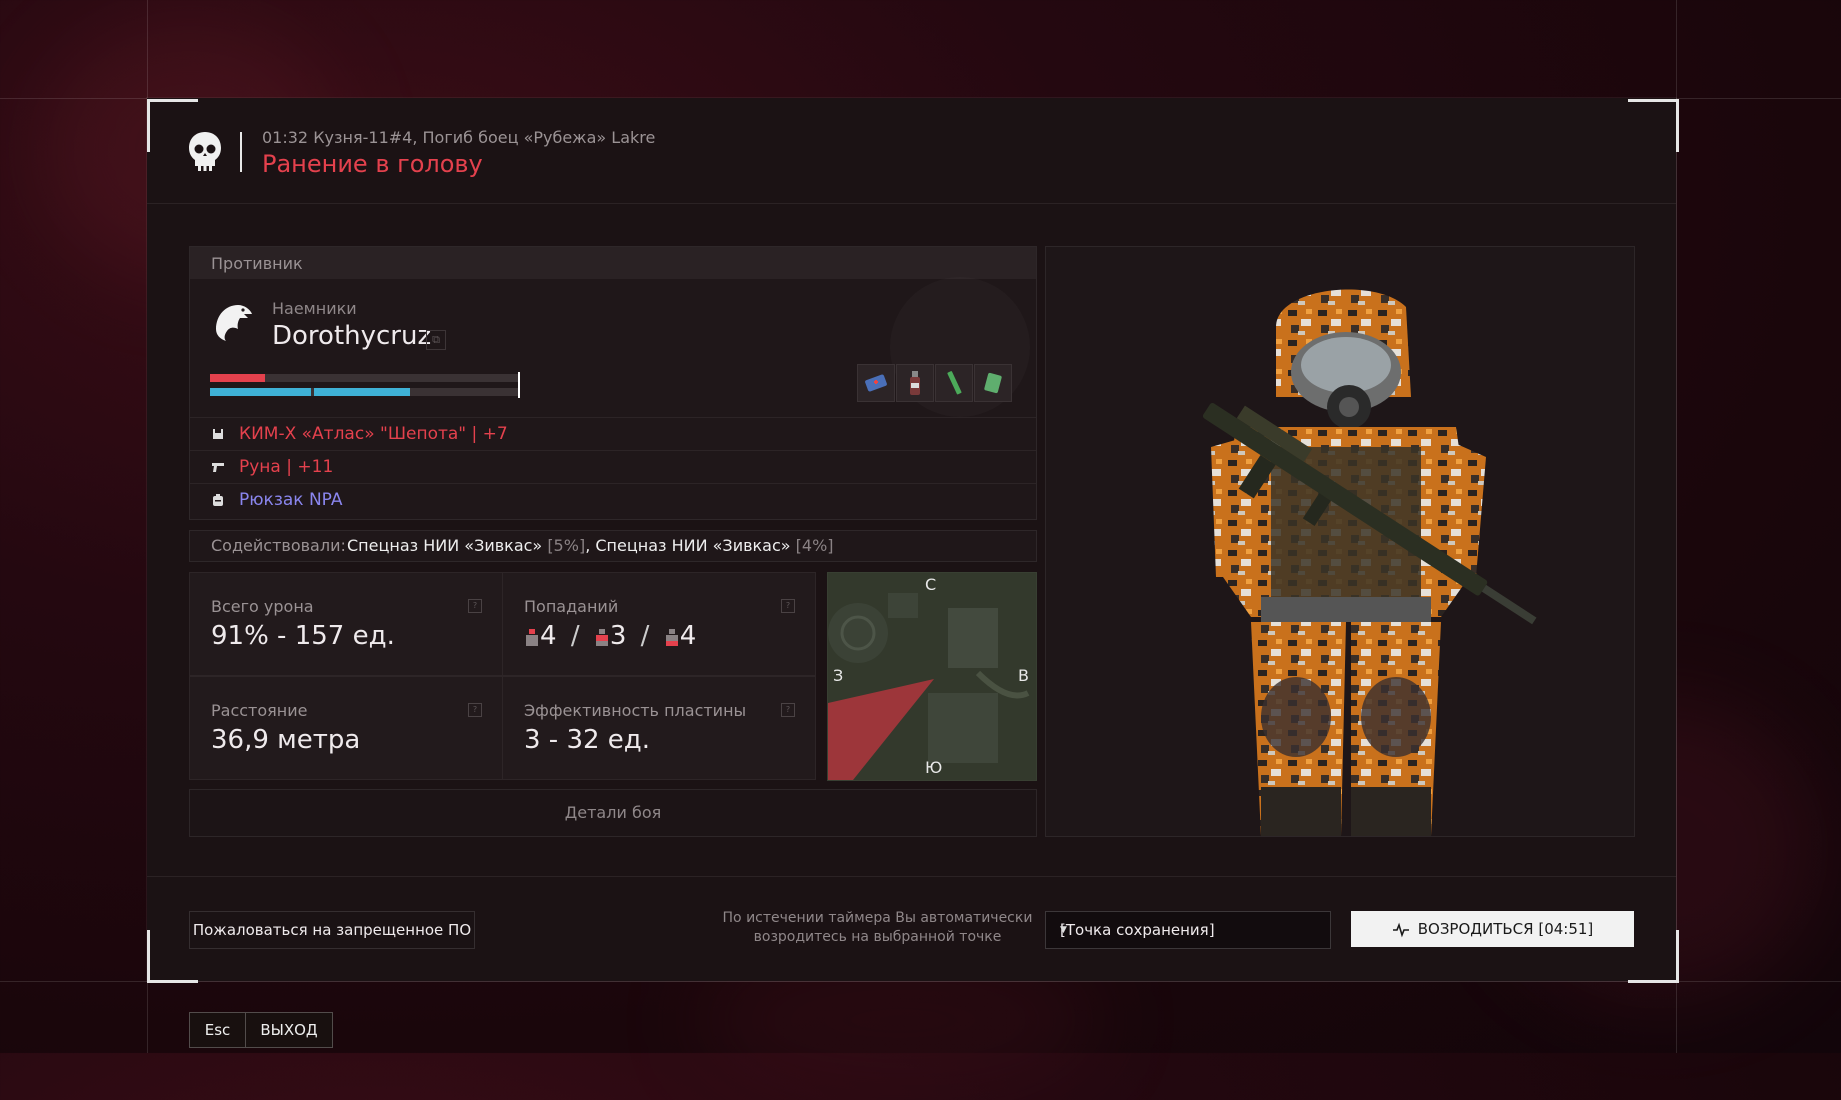  What do you see at coordinates (613, 263) in the screenshot?
I see `enemy-section-header: Противник` at bounding box center [613, 263].